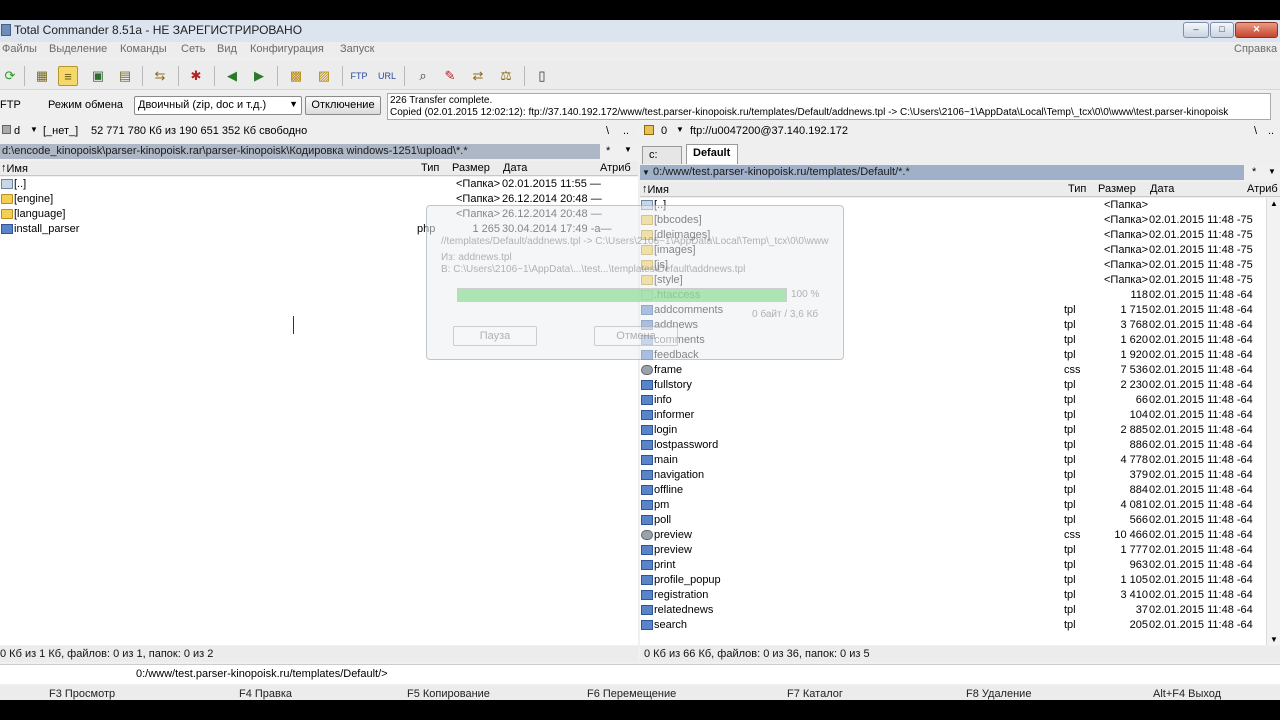  Describe the element at coordinates (669, 490) in the screenshot. I see `file-name: offline` at that location.